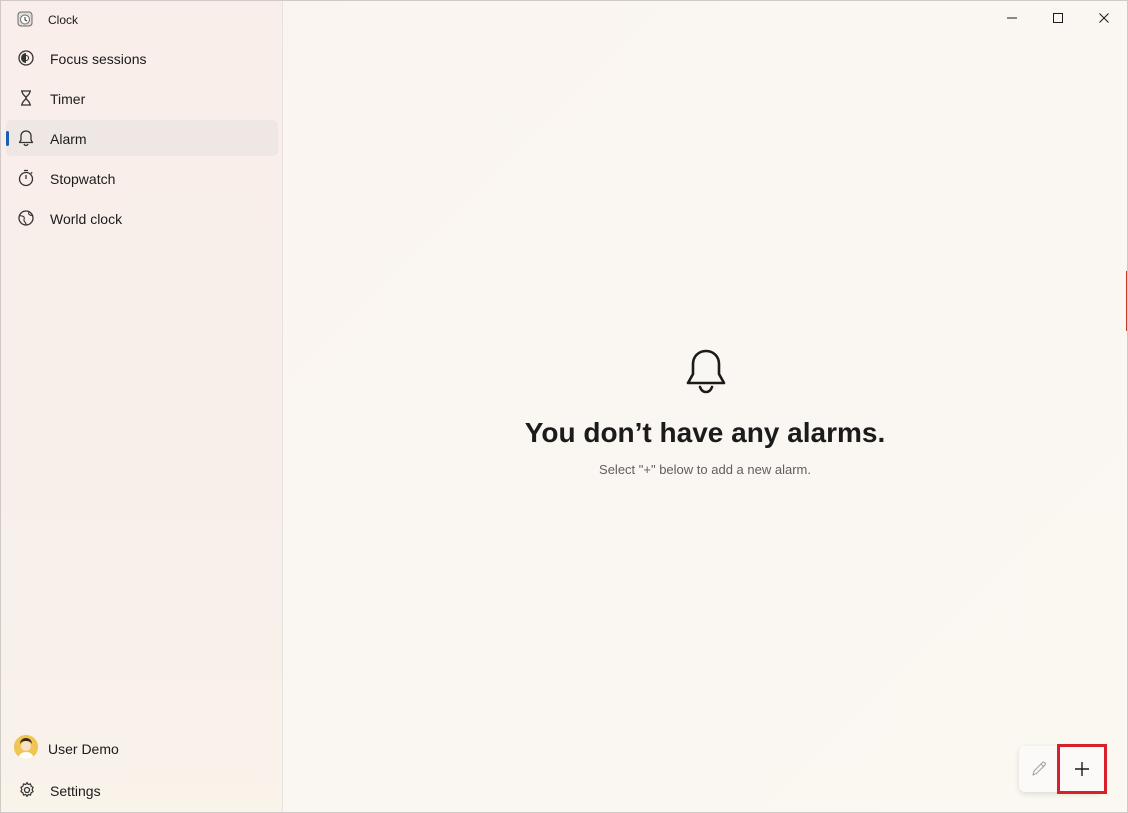 This screenshot has width=1128, height=813. I want to click on sidebar-item-label: Alarm, so click(68, 139).